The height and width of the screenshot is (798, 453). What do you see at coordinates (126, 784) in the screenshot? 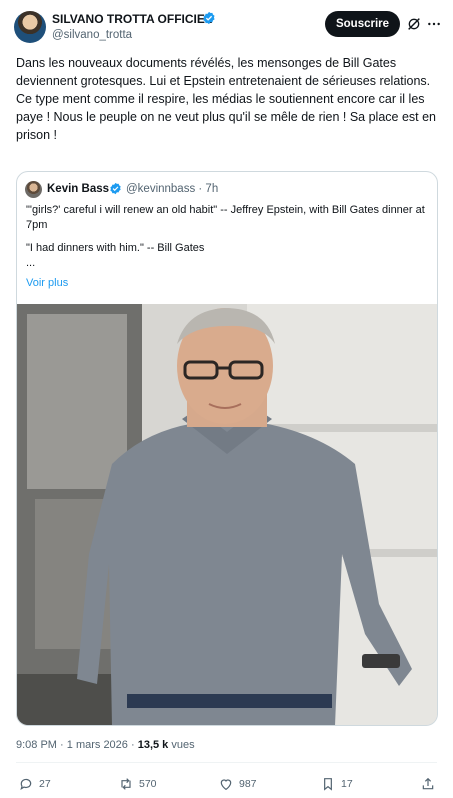
I see `repost-icon` at bounding box center [126, 784].